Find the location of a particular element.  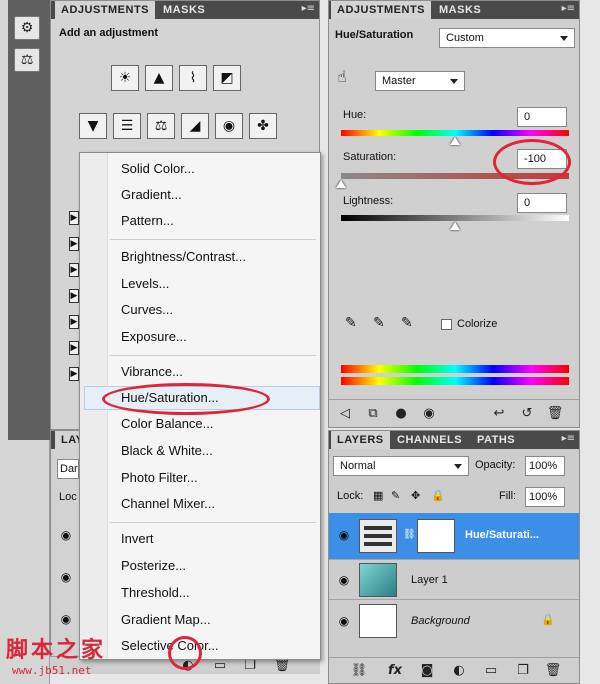

lock-pixels-icon: ✎ is located at coordinates (395, 495).